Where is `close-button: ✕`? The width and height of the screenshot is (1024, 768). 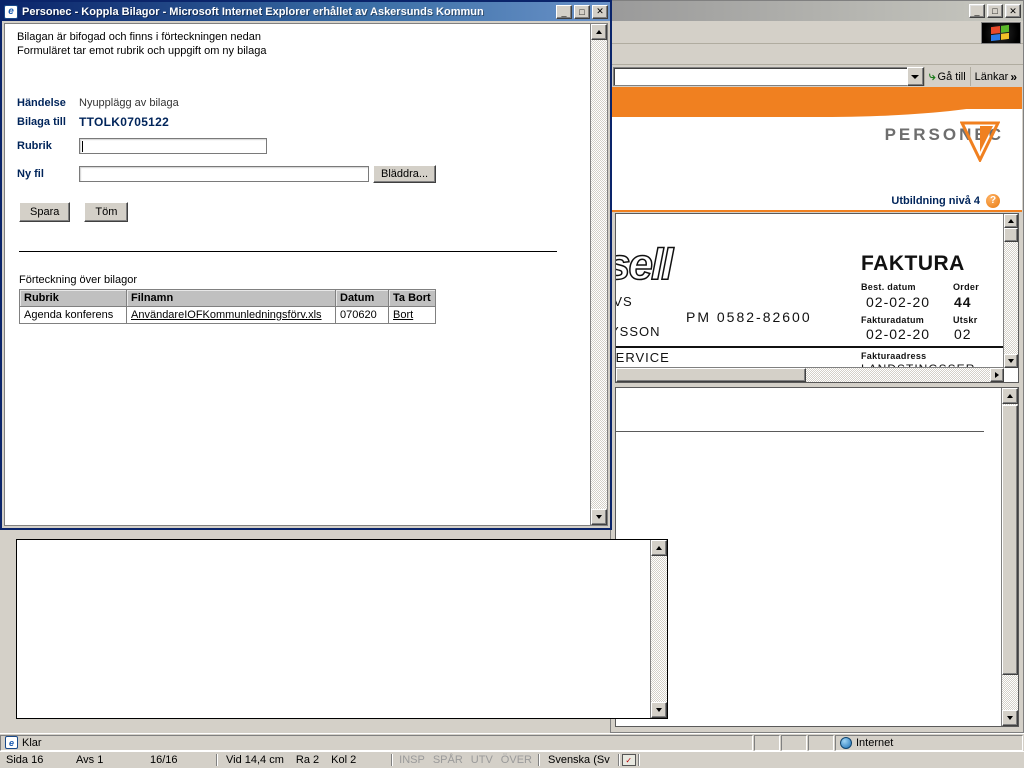
close-button: ✕ is located at coordinates (600, 11).